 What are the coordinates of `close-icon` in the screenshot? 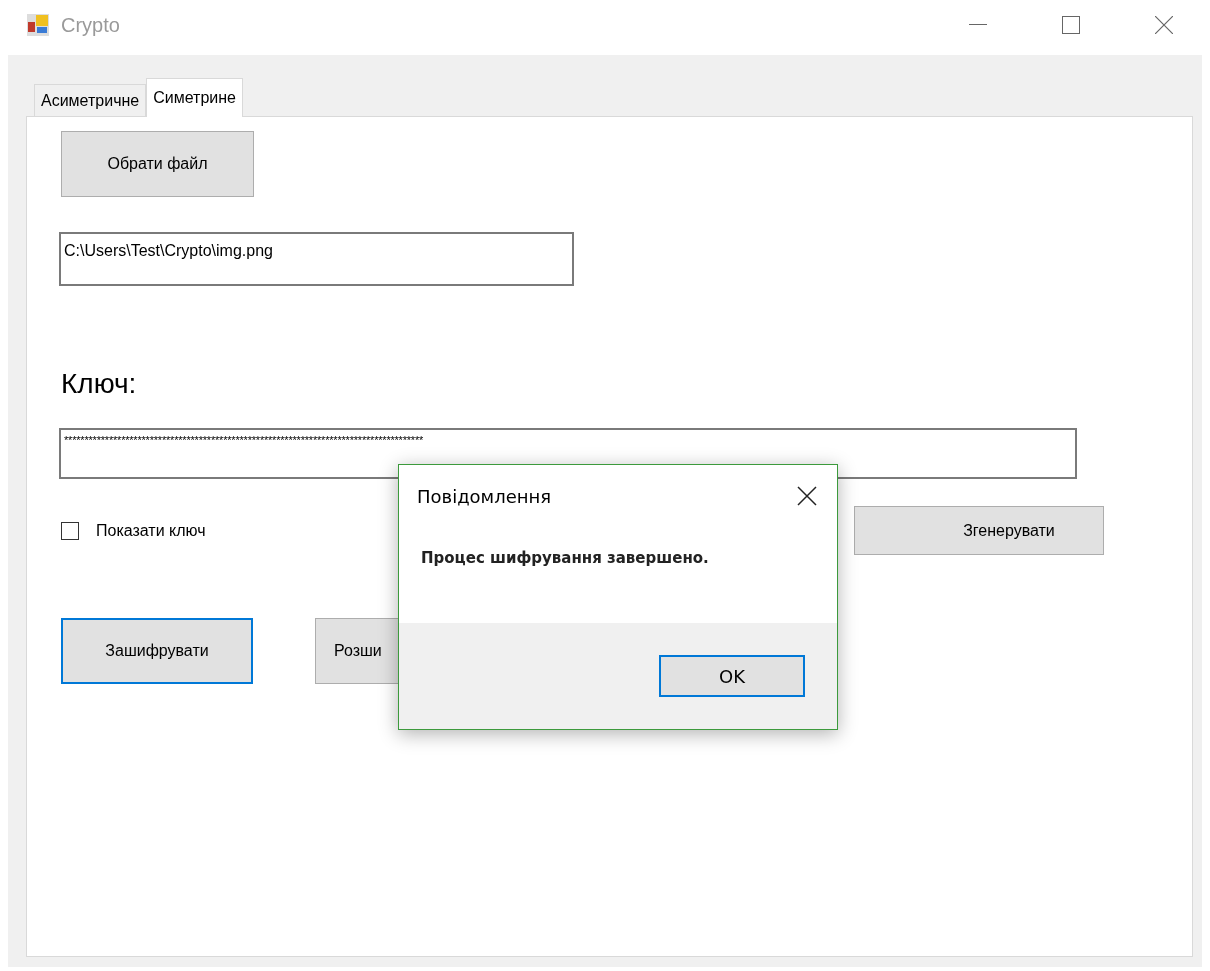 It's located at (807, 496).